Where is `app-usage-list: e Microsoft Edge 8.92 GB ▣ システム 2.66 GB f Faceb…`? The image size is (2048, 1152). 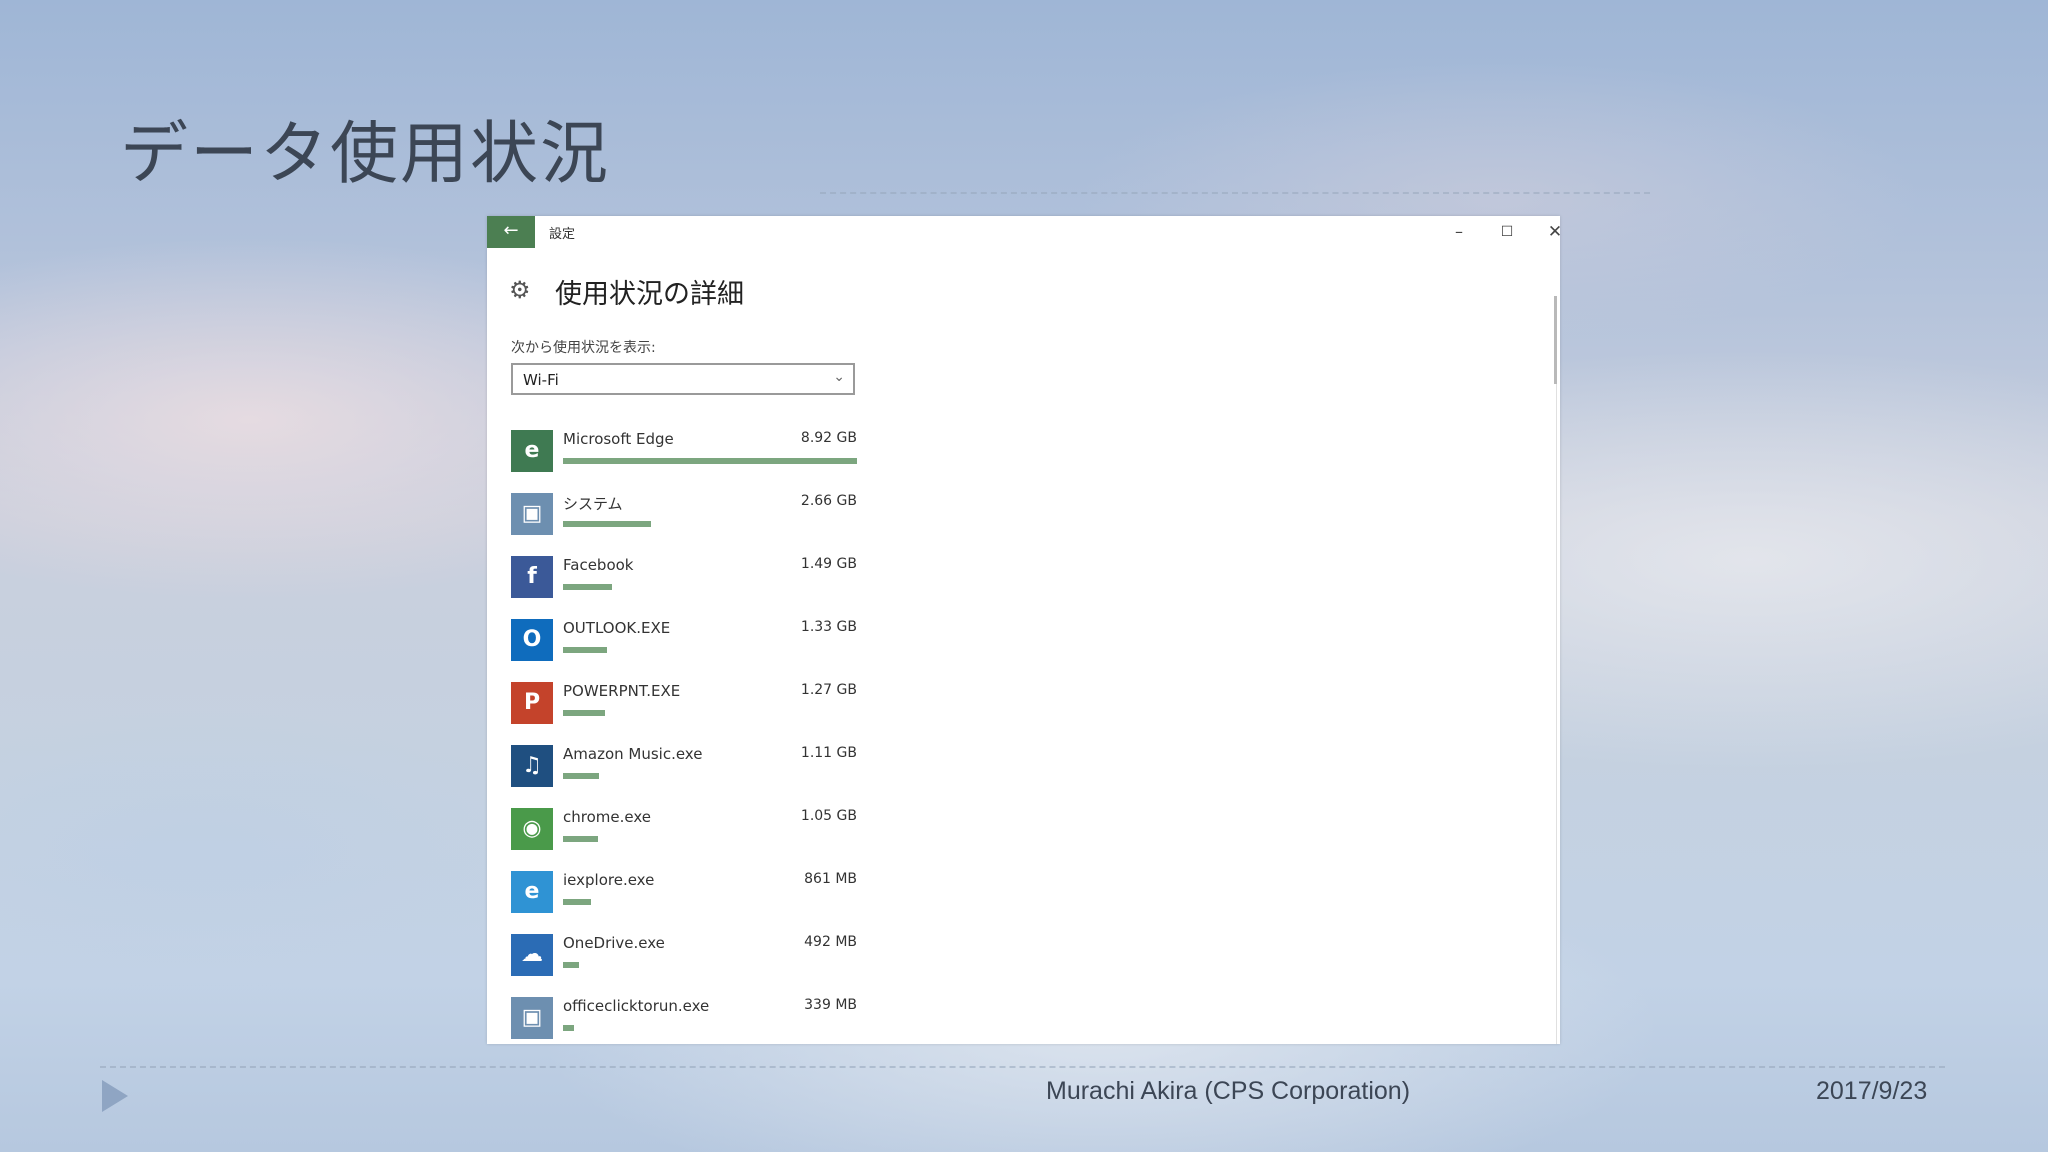
app-usage-list: e Microsoft Edge 8.92 GB ▣ システム 2.66 GB f Faceb… is located at coordinates (684, 737).